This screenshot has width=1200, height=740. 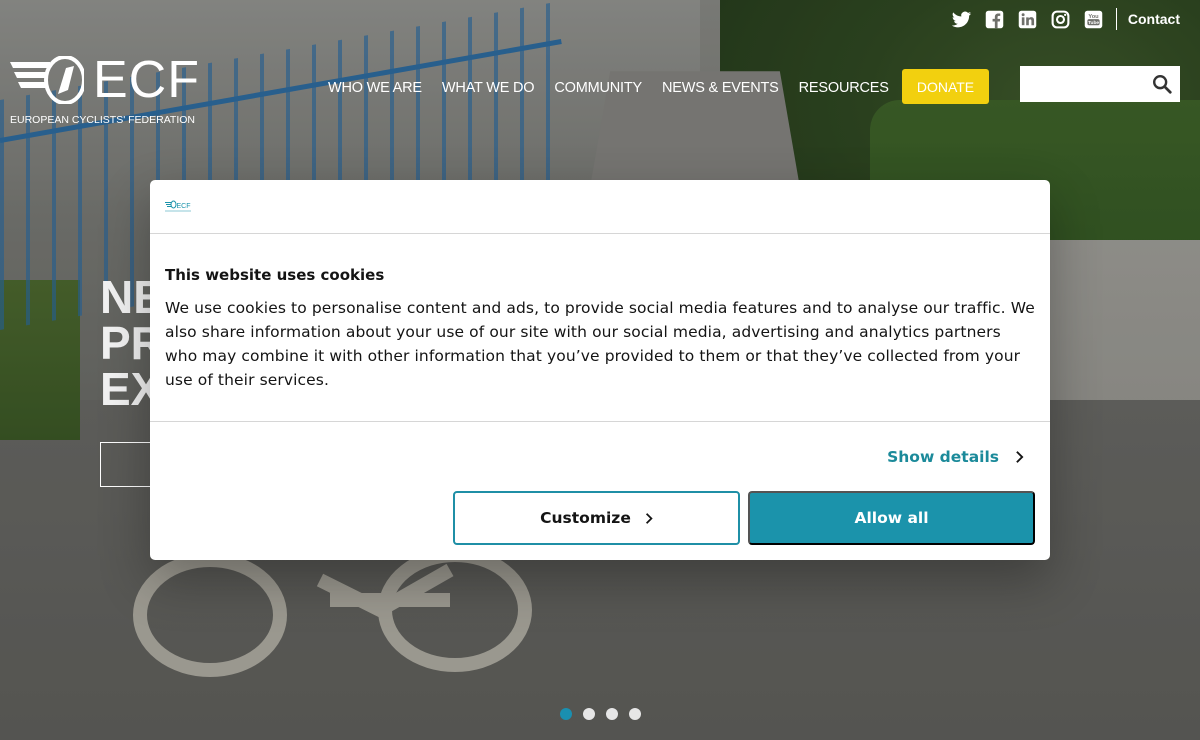 What do you see at coordinates (600, 207) in the screenshot?
I see `cookie-dialog-header: ECF` at bounding box center [600, 207].